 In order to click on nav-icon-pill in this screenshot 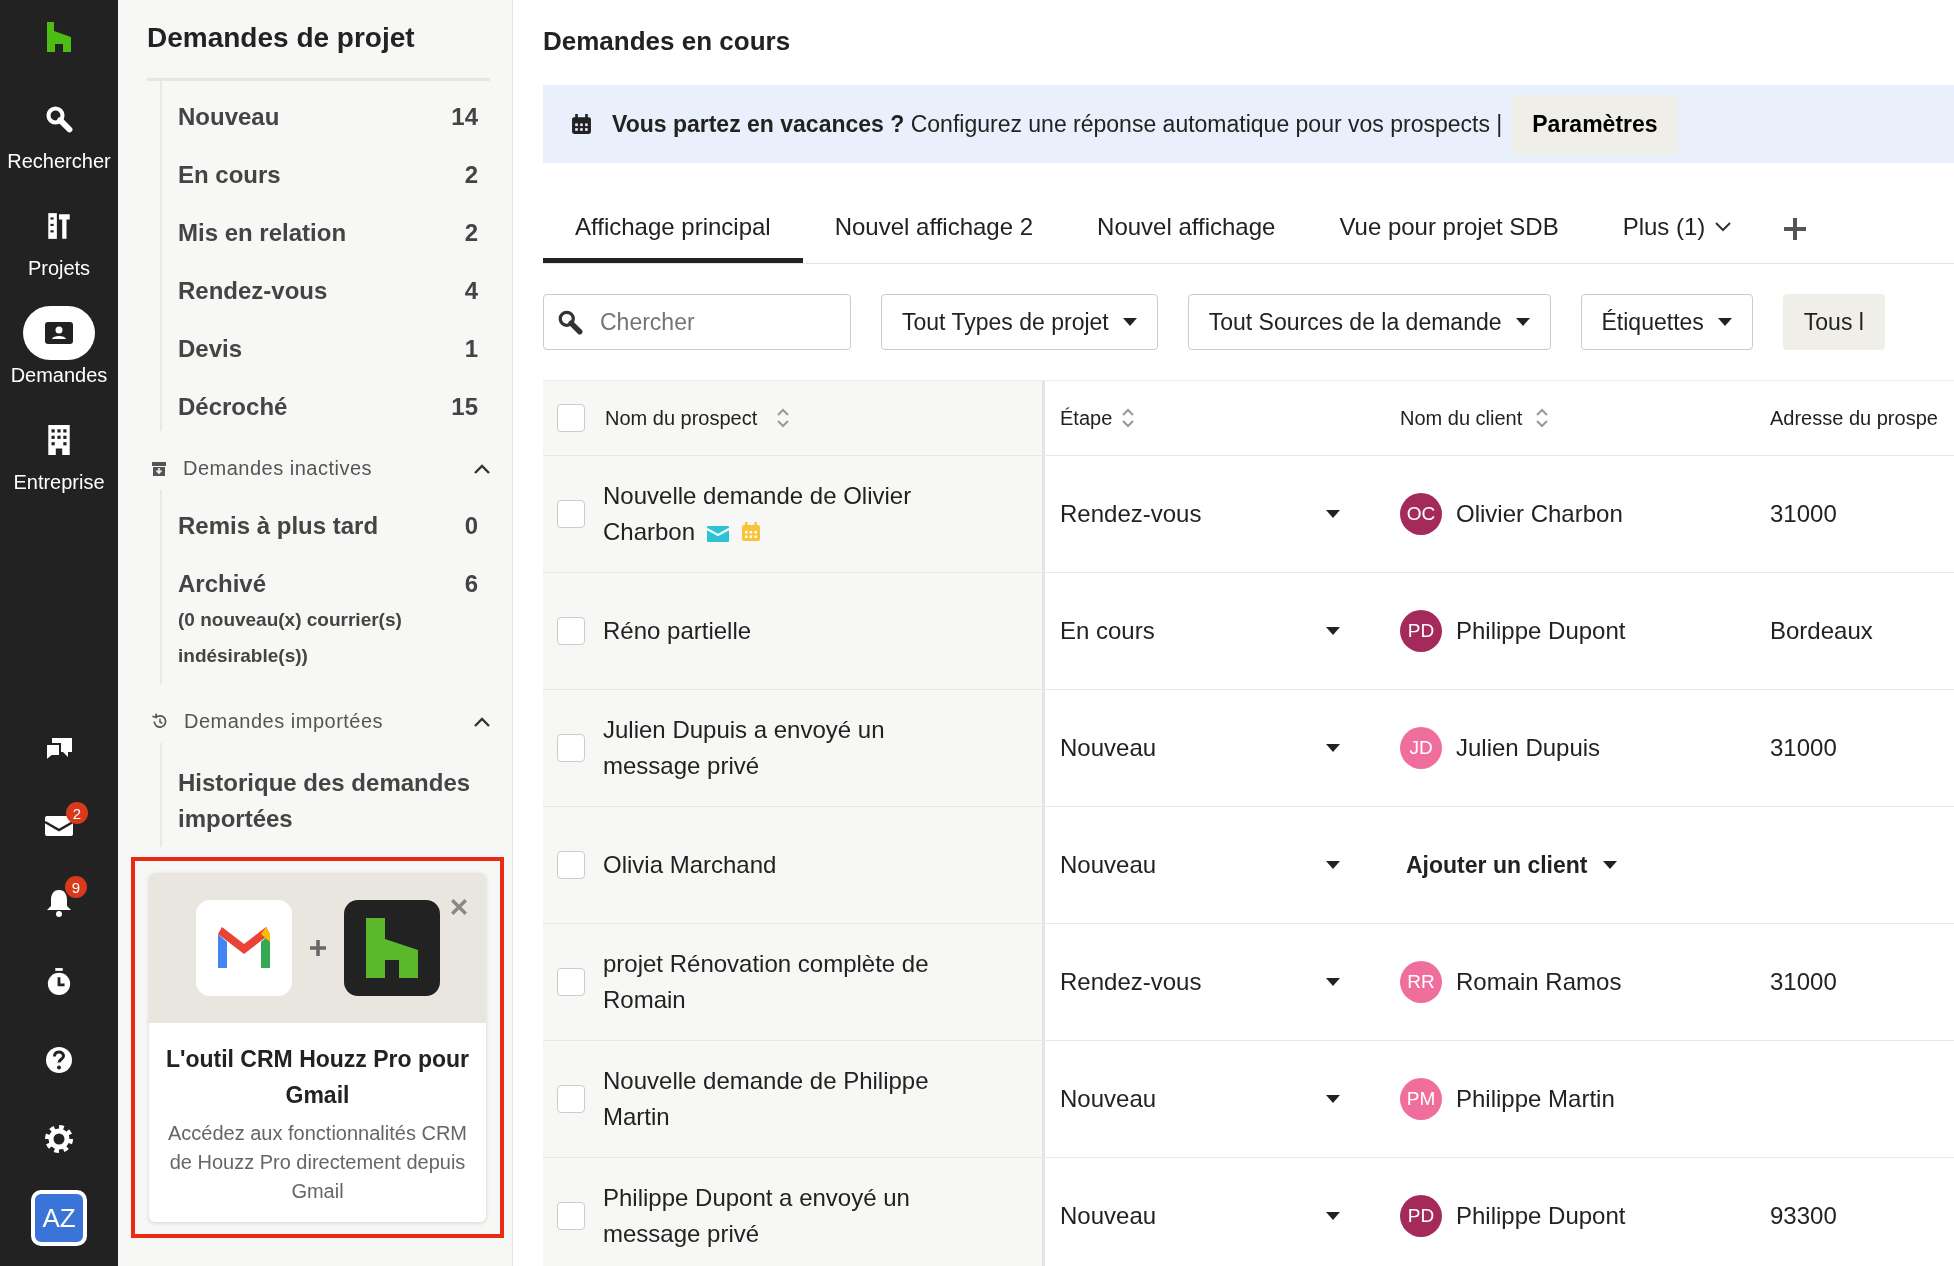, I will do `click(59, 333)`.